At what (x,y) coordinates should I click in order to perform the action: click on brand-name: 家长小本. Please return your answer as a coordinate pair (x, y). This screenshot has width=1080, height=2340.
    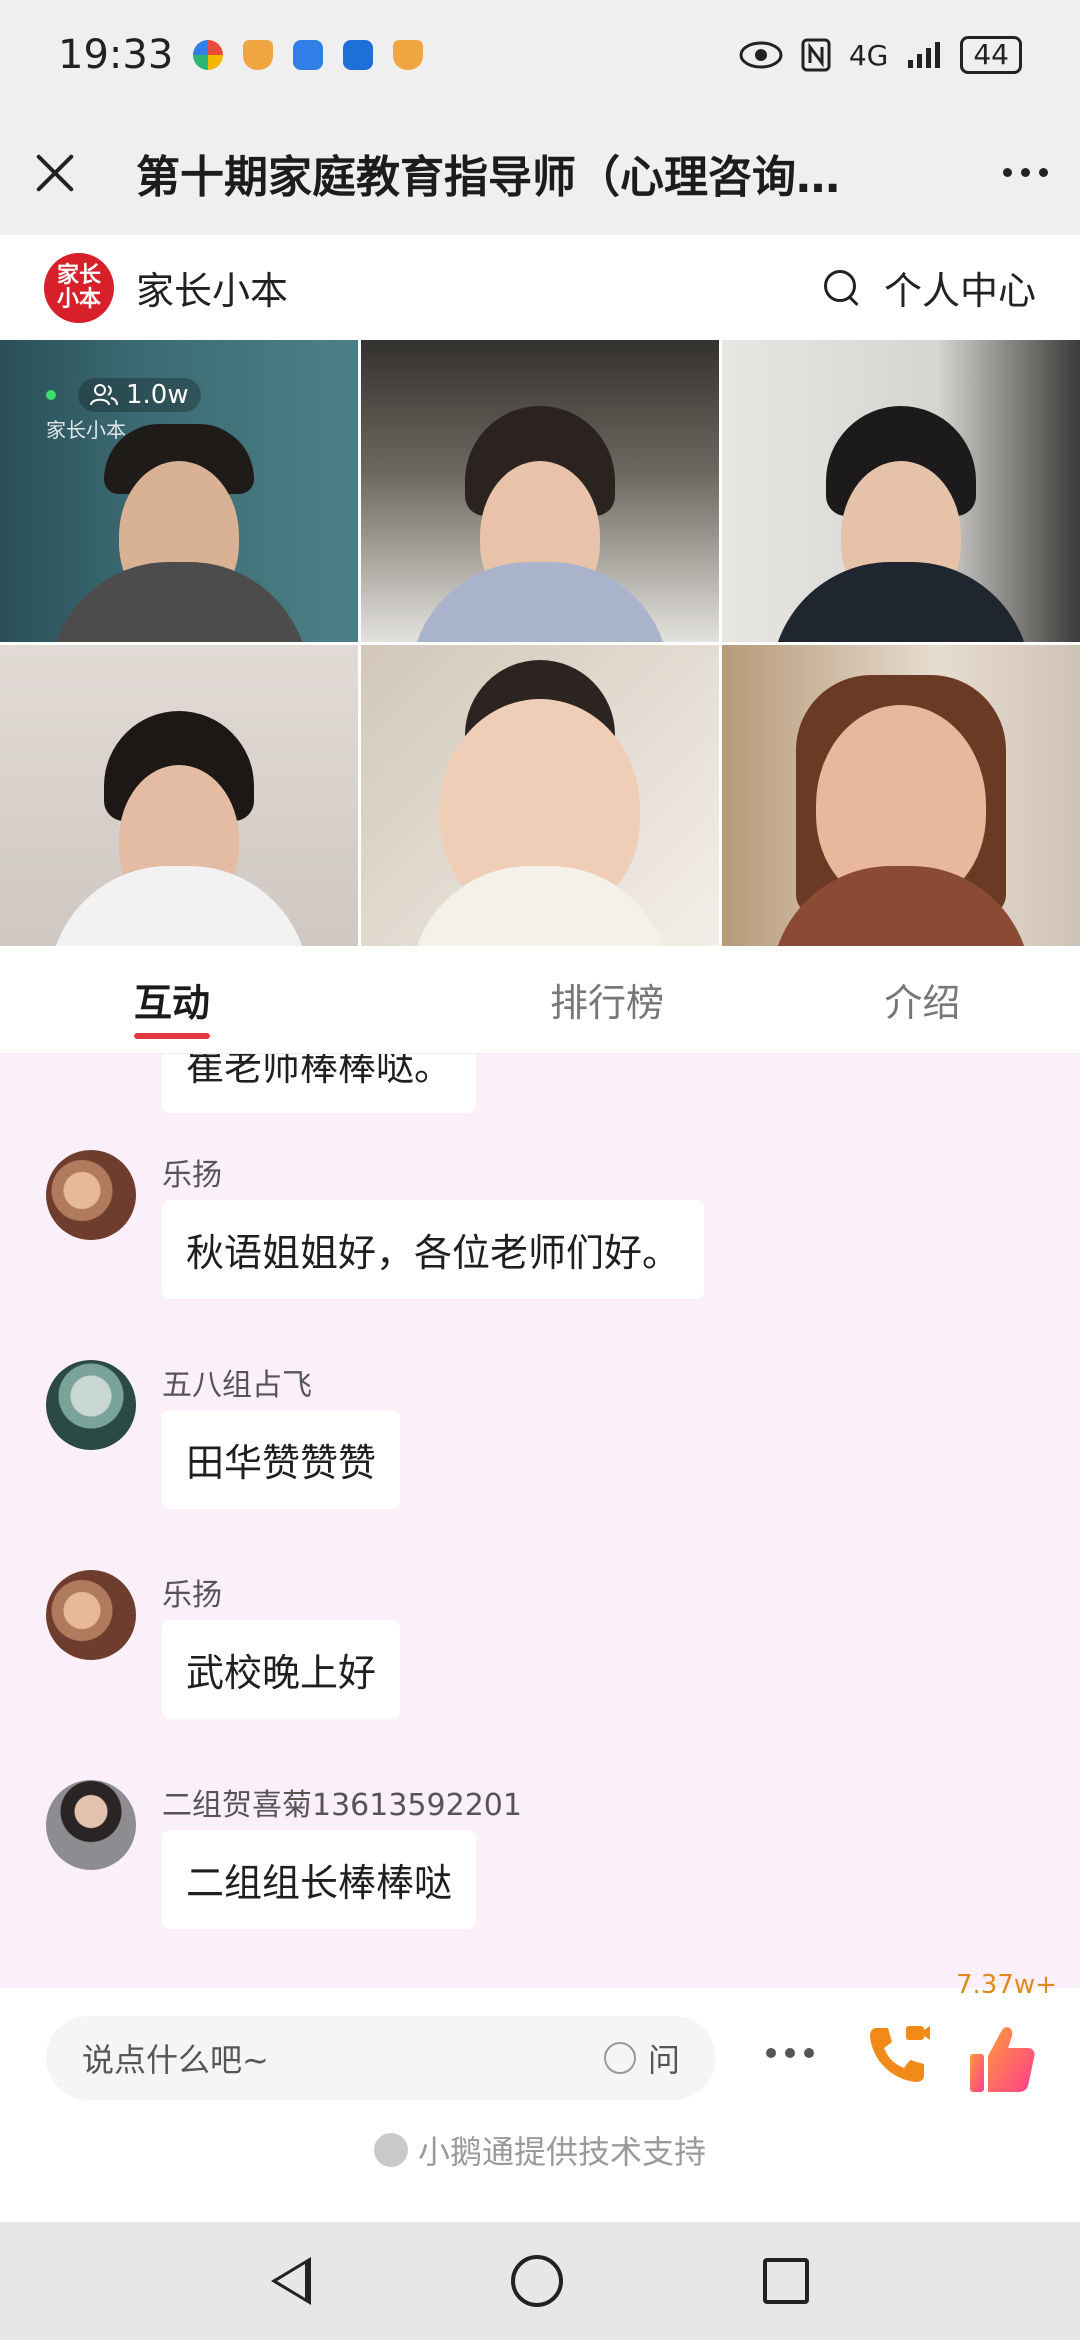
    Looking at the image, I should click on (212, 287).